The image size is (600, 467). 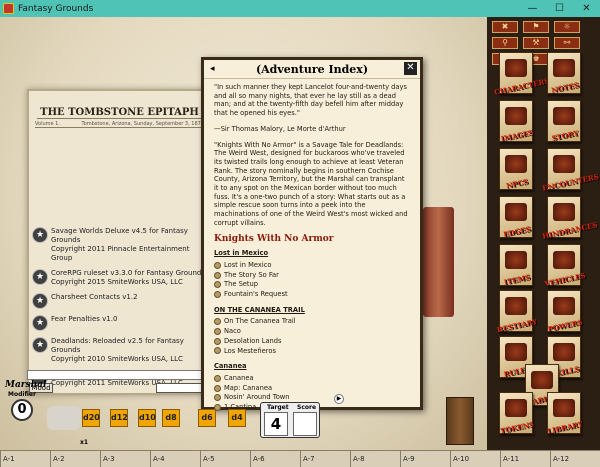 What do you see at coordinates (237, 418) in the screenshot?
I see `die-d4: d4` at bounding box center [237, 418].